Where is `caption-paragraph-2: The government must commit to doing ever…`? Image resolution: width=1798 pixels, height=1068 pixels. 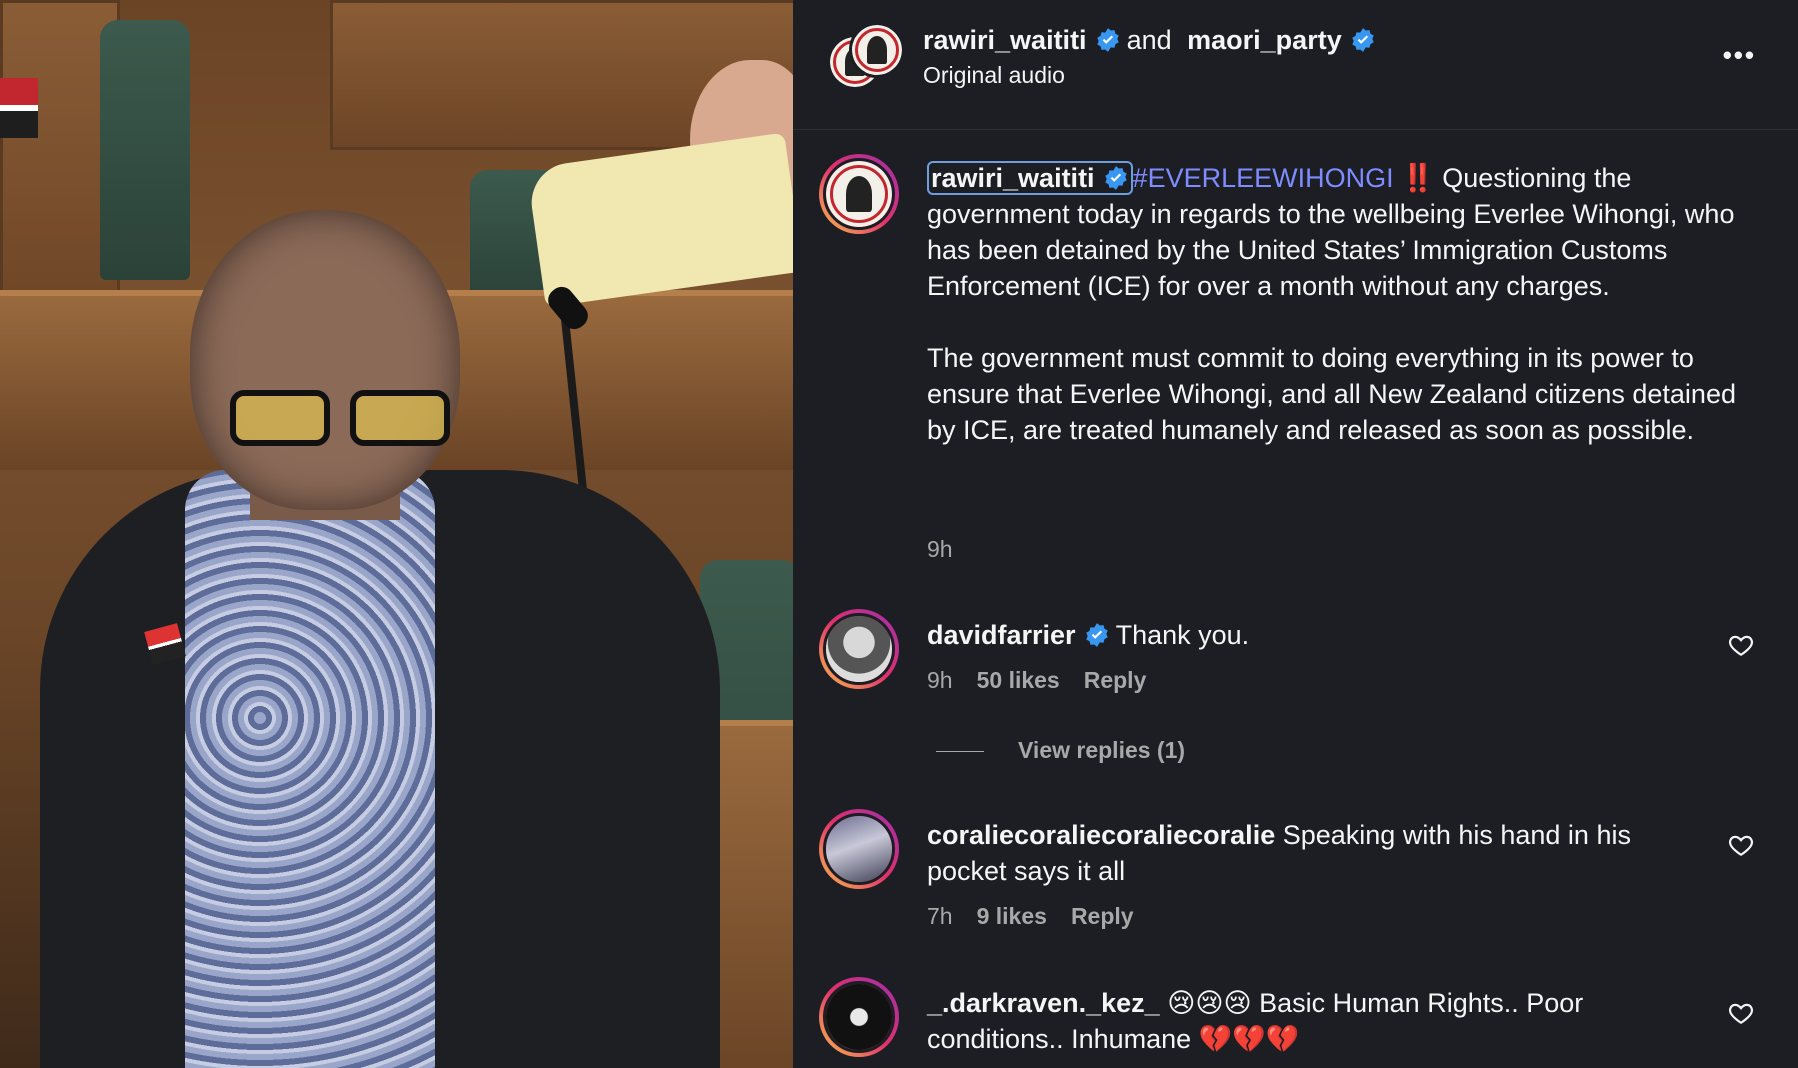
caption-paragraph-2: The government must commit to doing ever… is located at coordinates (1331, 394).